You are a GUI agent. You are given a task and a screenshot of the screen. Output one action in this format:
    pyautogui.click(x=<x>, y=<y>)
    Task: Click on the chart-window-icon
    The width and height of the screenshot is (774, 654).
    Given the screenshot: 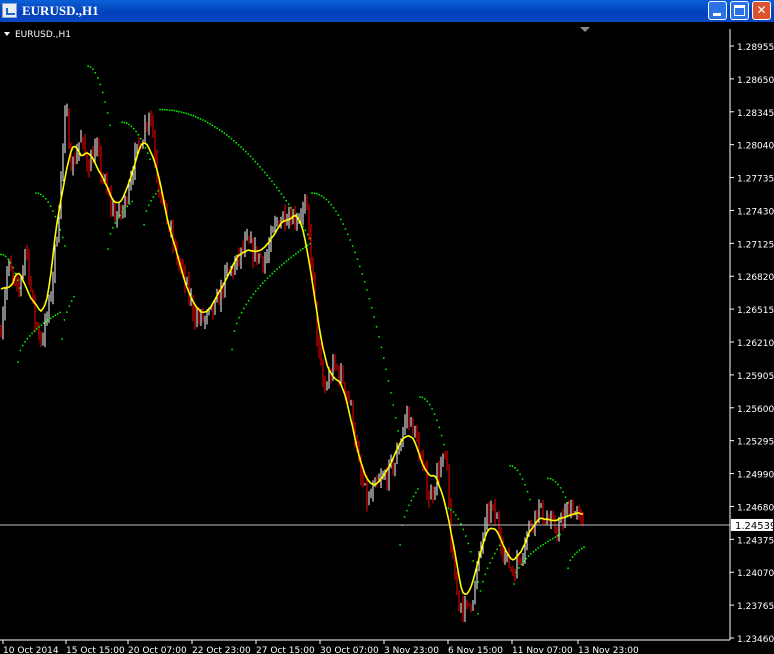 What is the action you would take?
    pyautogui.click(x=9, y=10)
    